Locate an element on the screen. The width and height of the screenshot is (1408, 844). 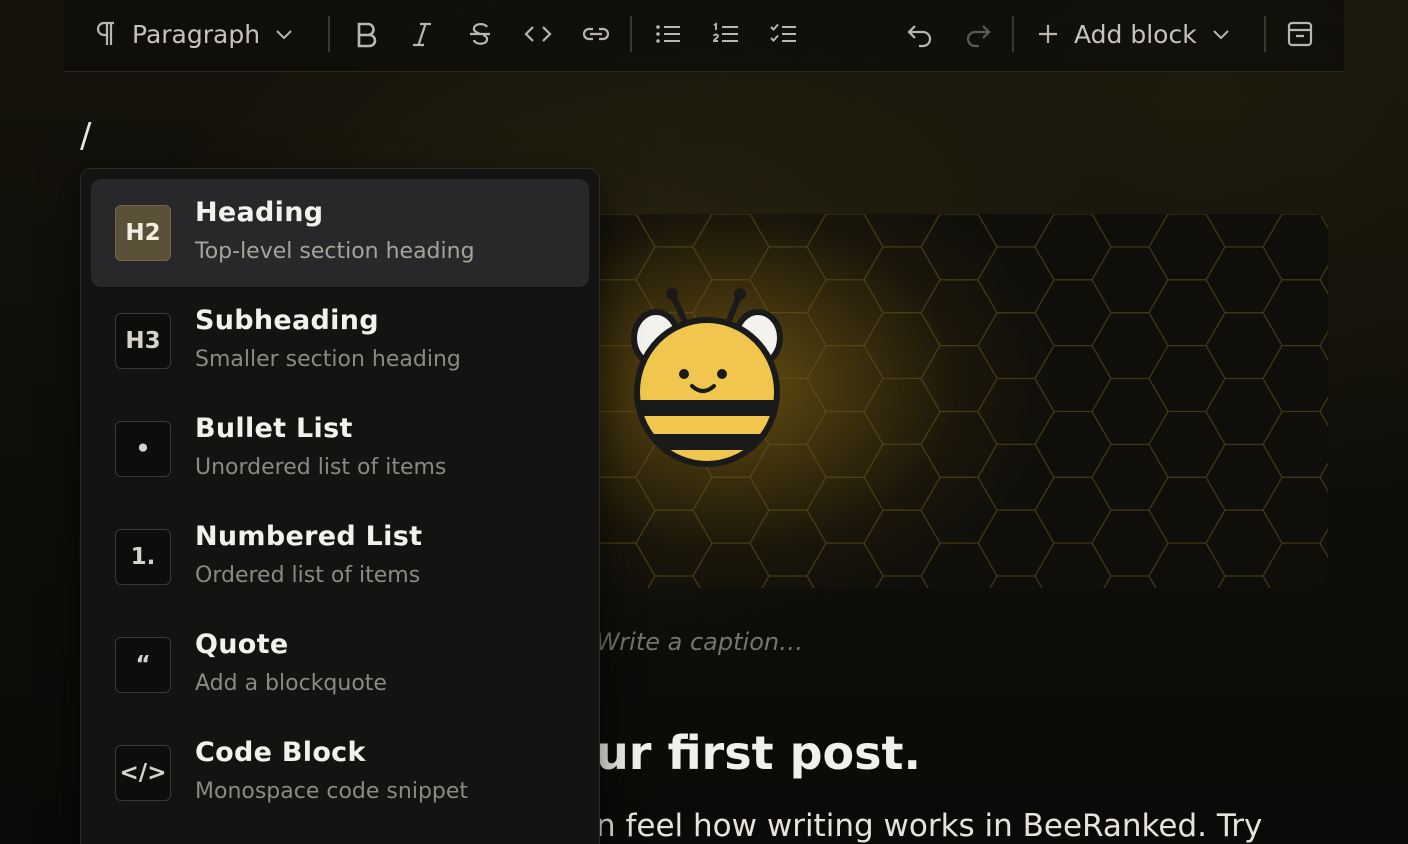
checklist-button is located at coordinates (784, 34).